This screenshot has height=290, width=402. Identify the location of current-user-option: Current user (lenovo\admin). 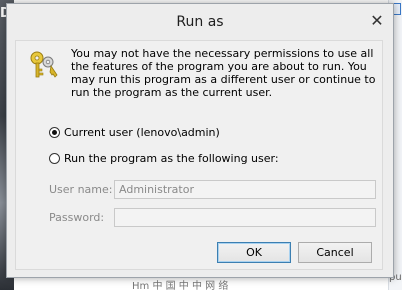
(134, 132).